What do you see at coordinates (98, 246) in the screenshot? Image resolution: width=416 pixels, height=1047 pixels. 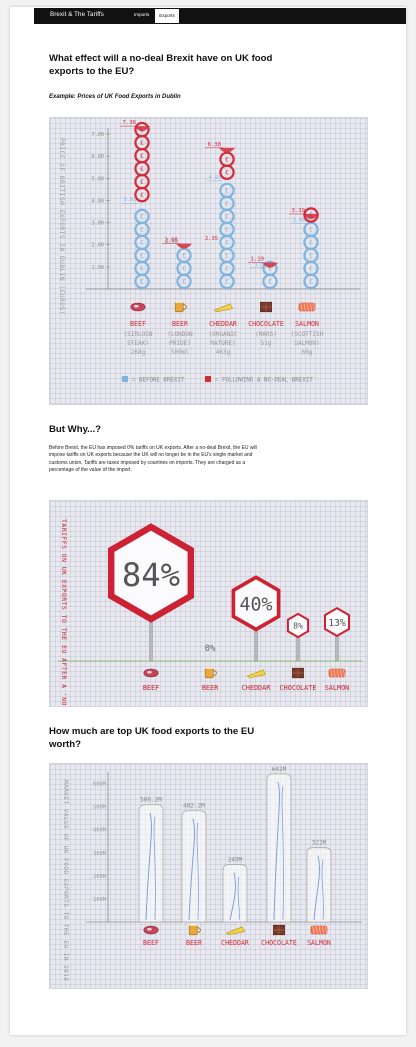 I see `y-tick-label: 2.00` at bounding box center [98, 246].